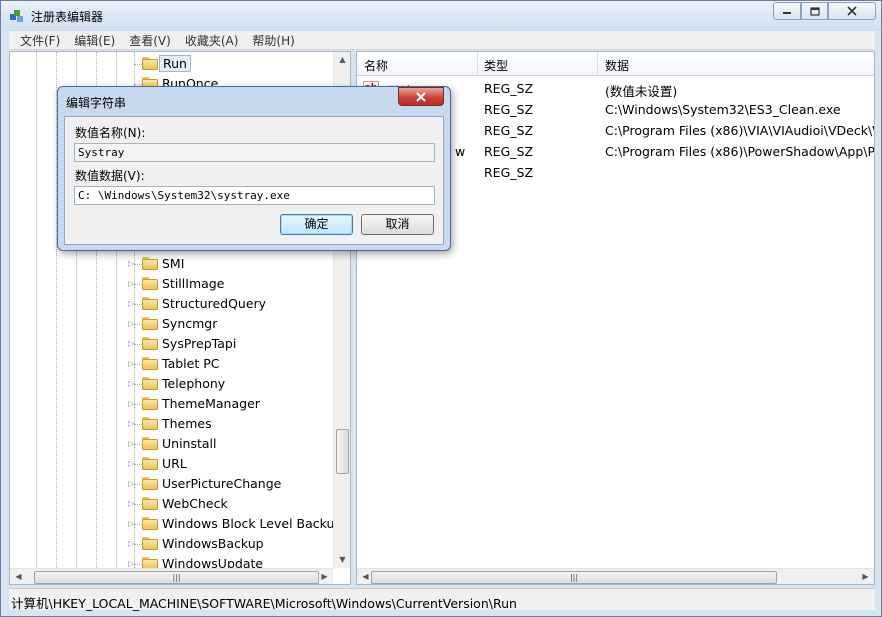 Image resolution: width=882 pixels, height=617 pixels. What do you see at coordinates (40, 40) in the screenshot?
I see `menu-file: 文件(F)` at bounding box center [40, 40].